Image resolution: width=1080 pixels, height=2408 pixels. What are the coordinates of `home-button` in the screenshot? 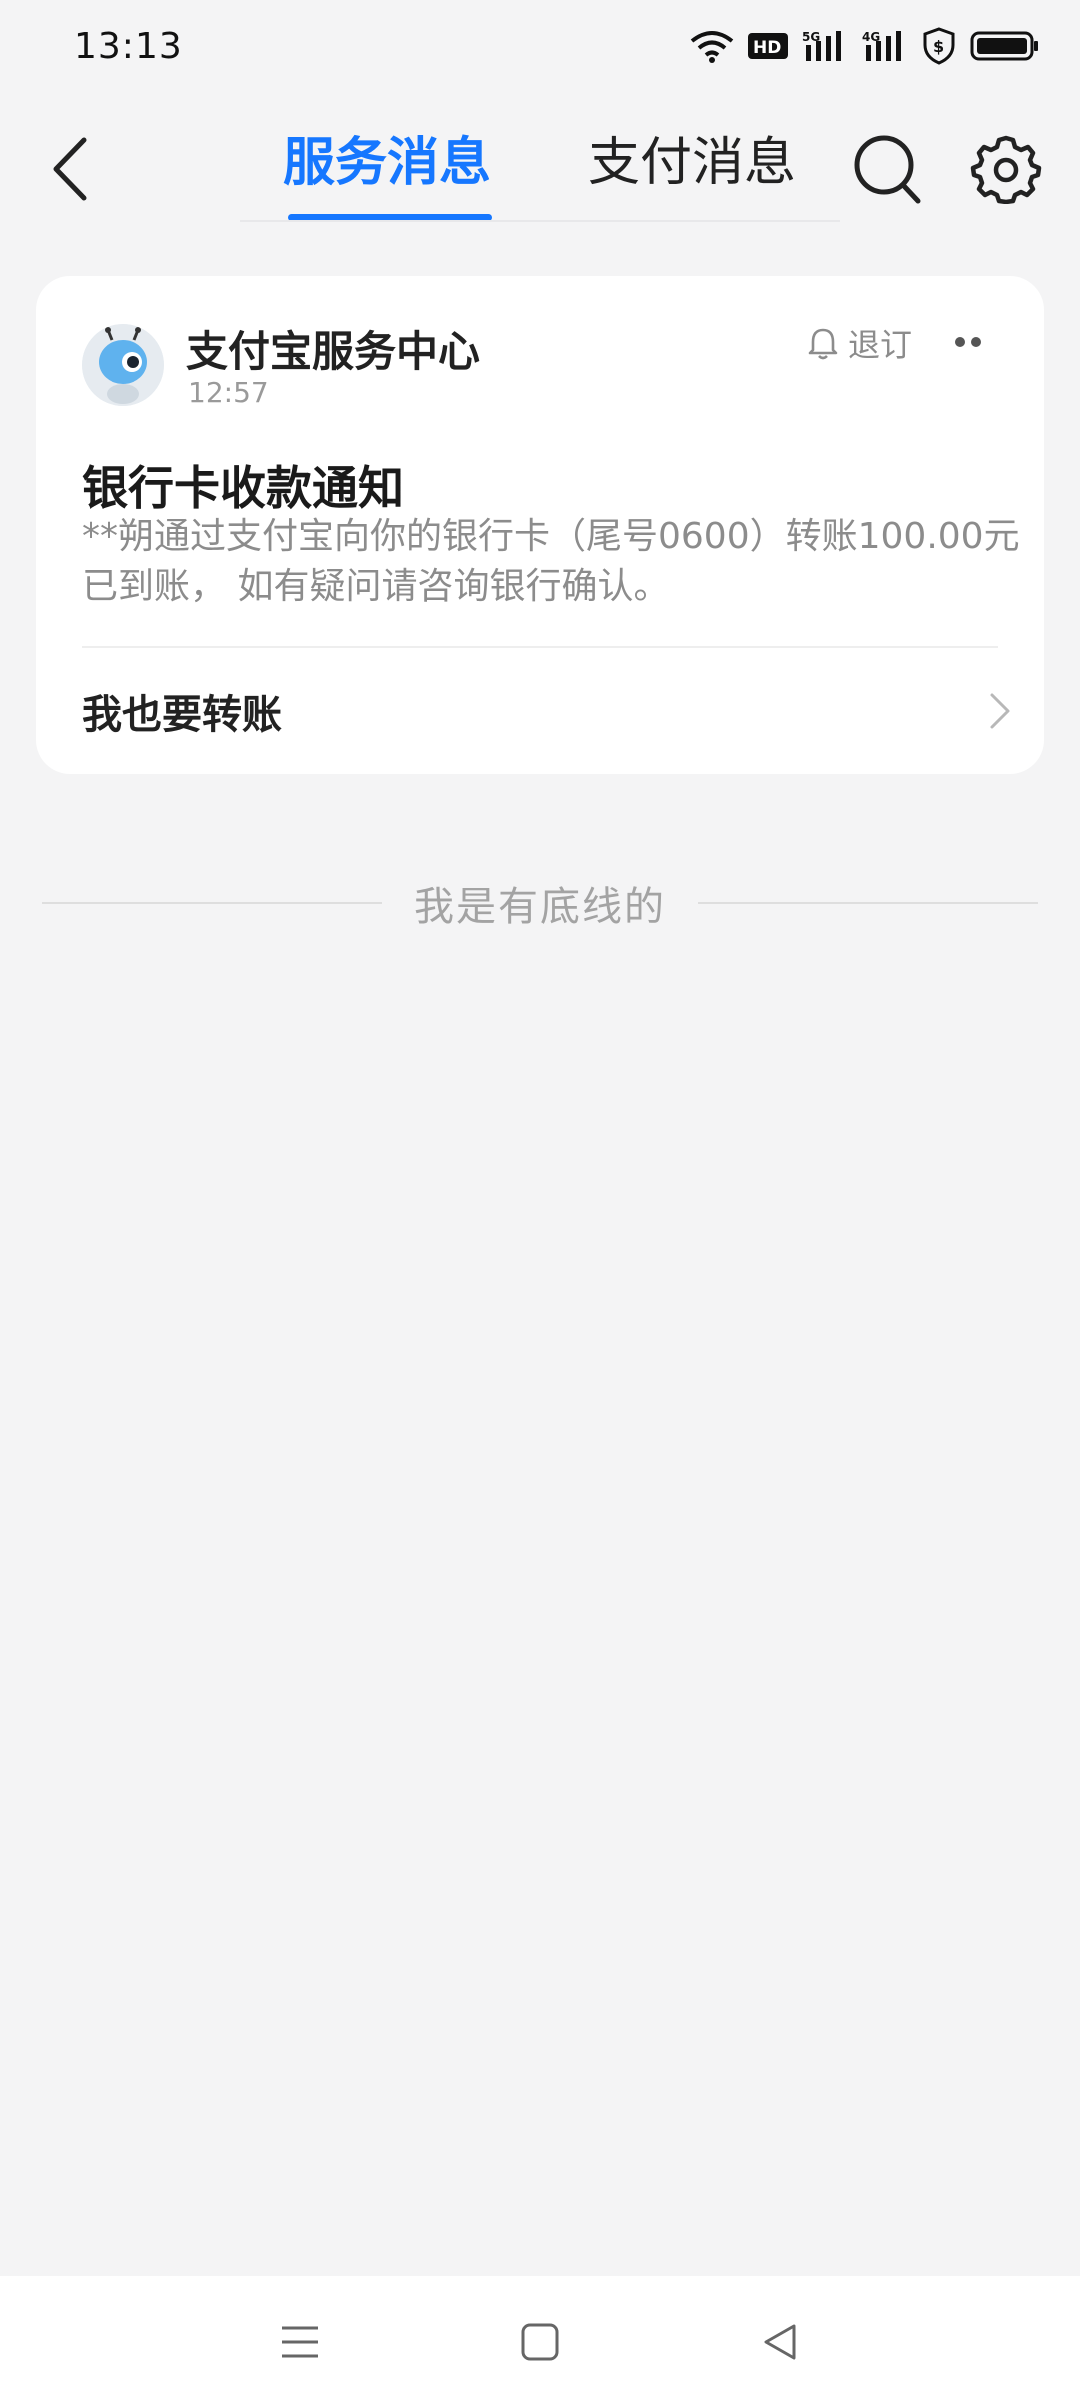 It's located at (540, 2342).